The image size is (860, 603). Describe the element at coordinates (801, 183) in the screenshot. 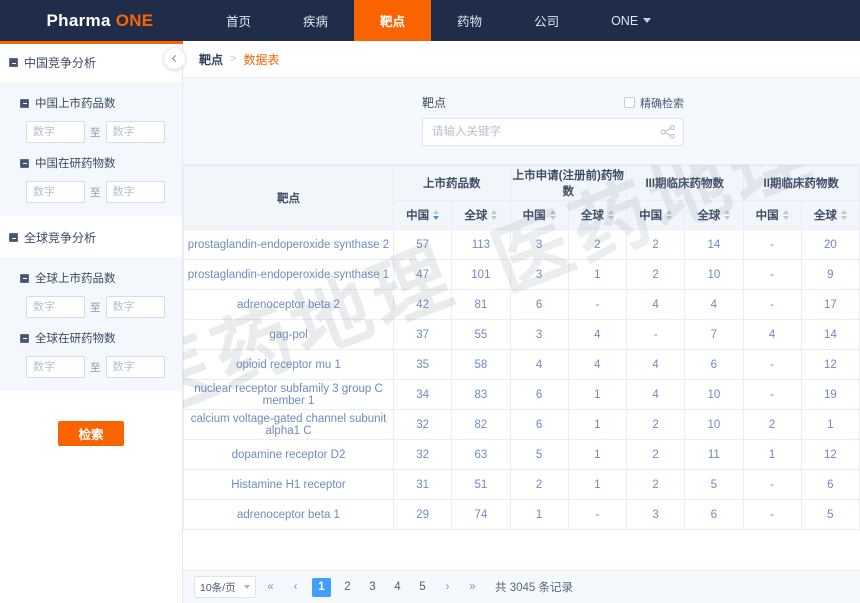

I see `col-group-phase2: II期临床药物数` at that location.